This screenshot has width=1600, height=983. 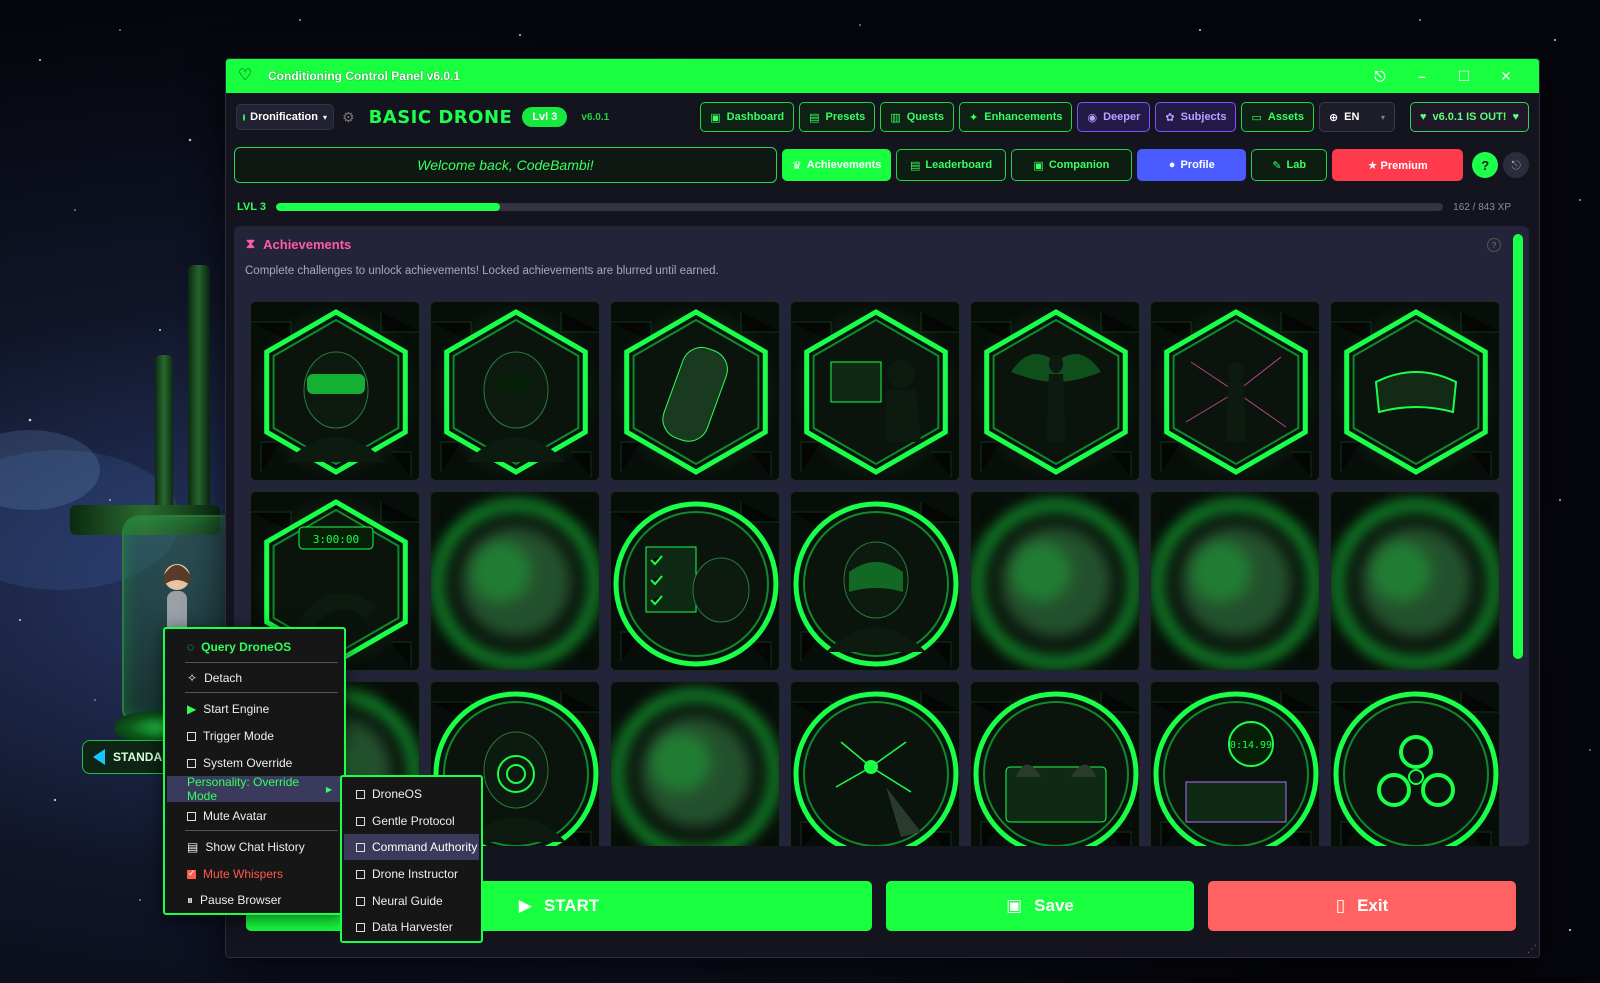 What do you see at coordinates (1170, 117) in the screenshot?
I see `subjects-icon: ✿` at bounding box center [1170, 117].